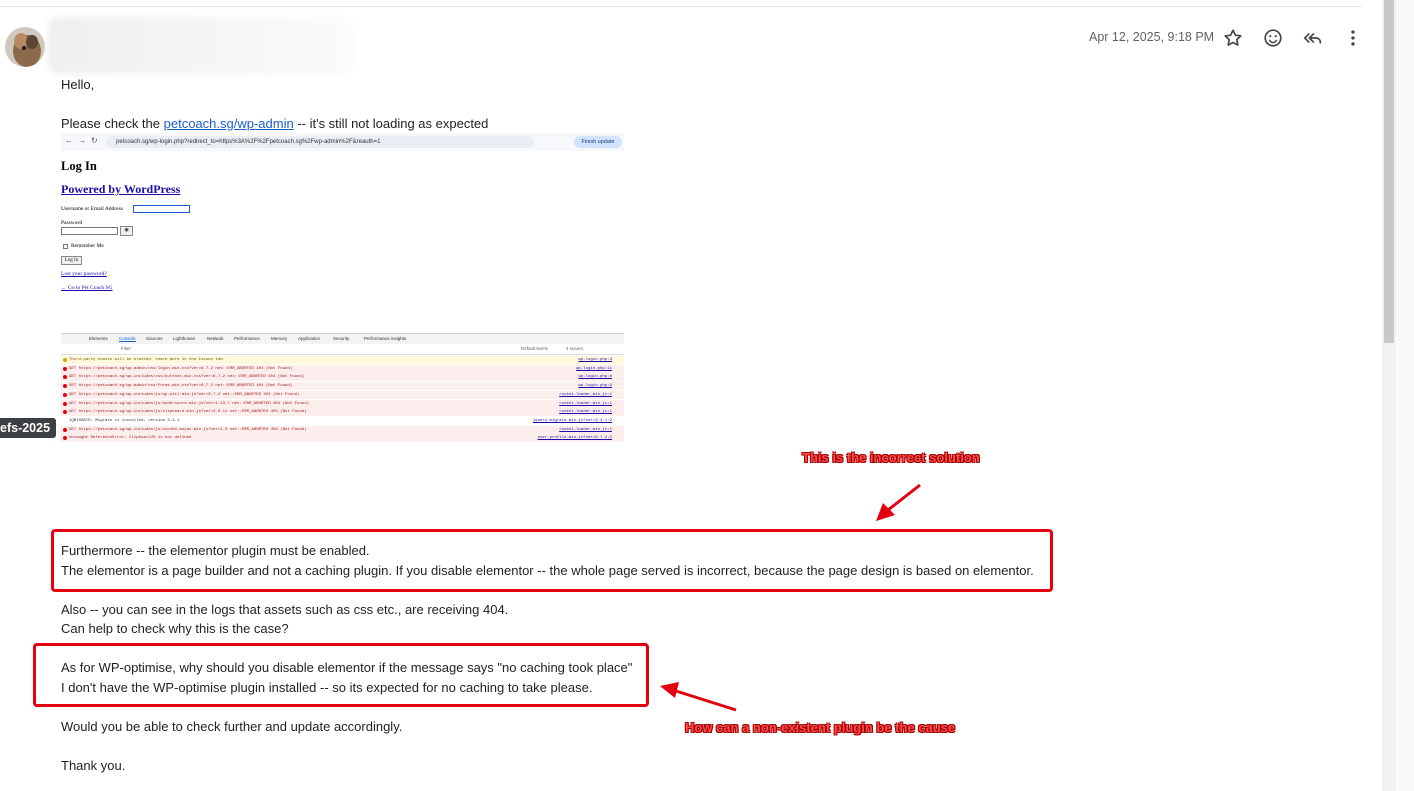 Image resolution: width=1414 pixels, height=791 pixels. Describe the element at coordinates (698, 697) in the screenshot. I see `arrow-to-box2` at that location.